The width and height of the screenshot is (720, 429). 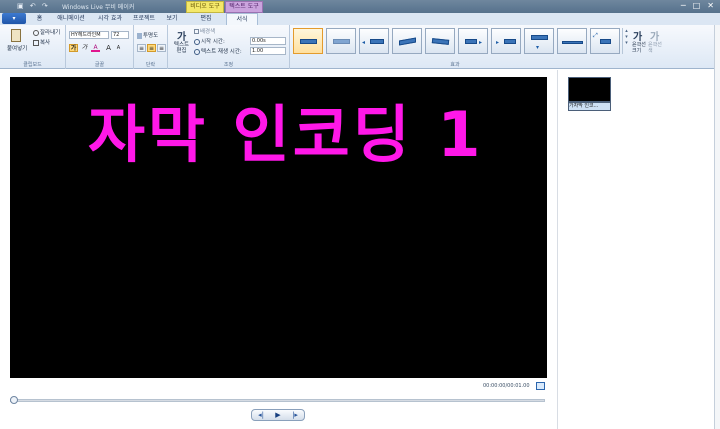 What do you see at coordinates (17, 48) in the screenshot?
I see `paste-button: 붙여넣기` at bounding box center [17, 48].